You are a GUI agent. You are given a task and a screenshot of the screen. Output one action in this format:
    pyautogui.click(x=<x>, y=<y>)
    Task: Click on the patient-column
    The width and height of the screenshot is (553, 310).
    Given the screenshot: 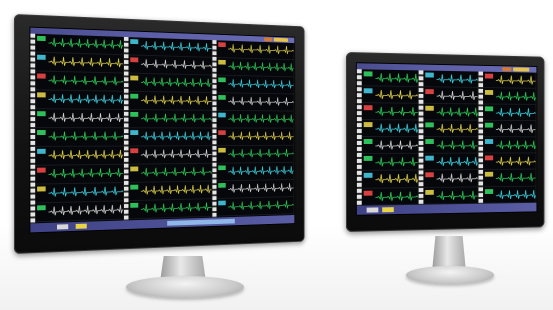 What is the action you would take?
    pyautogui.click(x=387, y=137)
    